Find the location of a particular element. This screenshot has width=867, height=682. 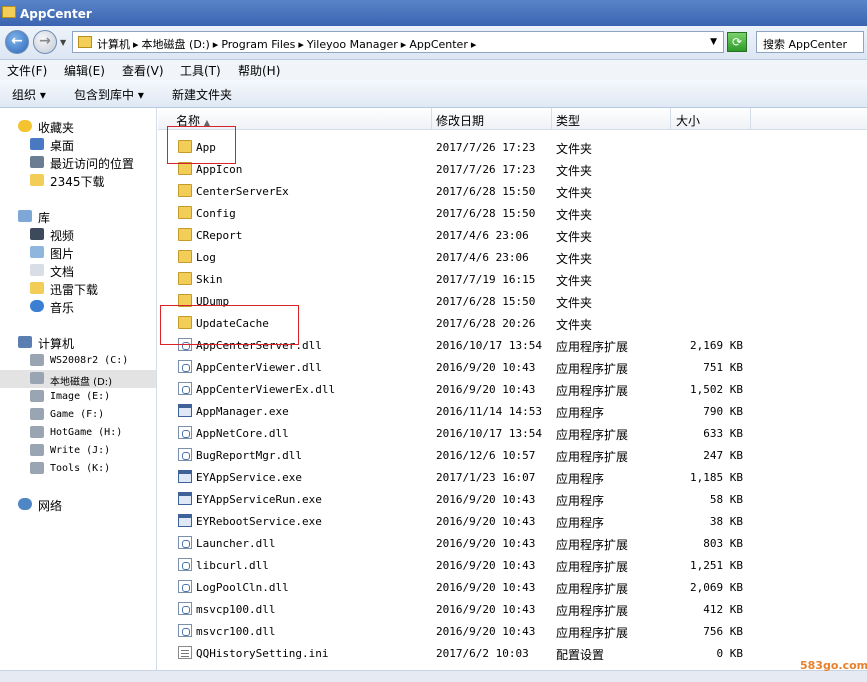

file-row: AppIcon 2017/7/26 17:23 文件夹 is located at coordinates (512, 169).